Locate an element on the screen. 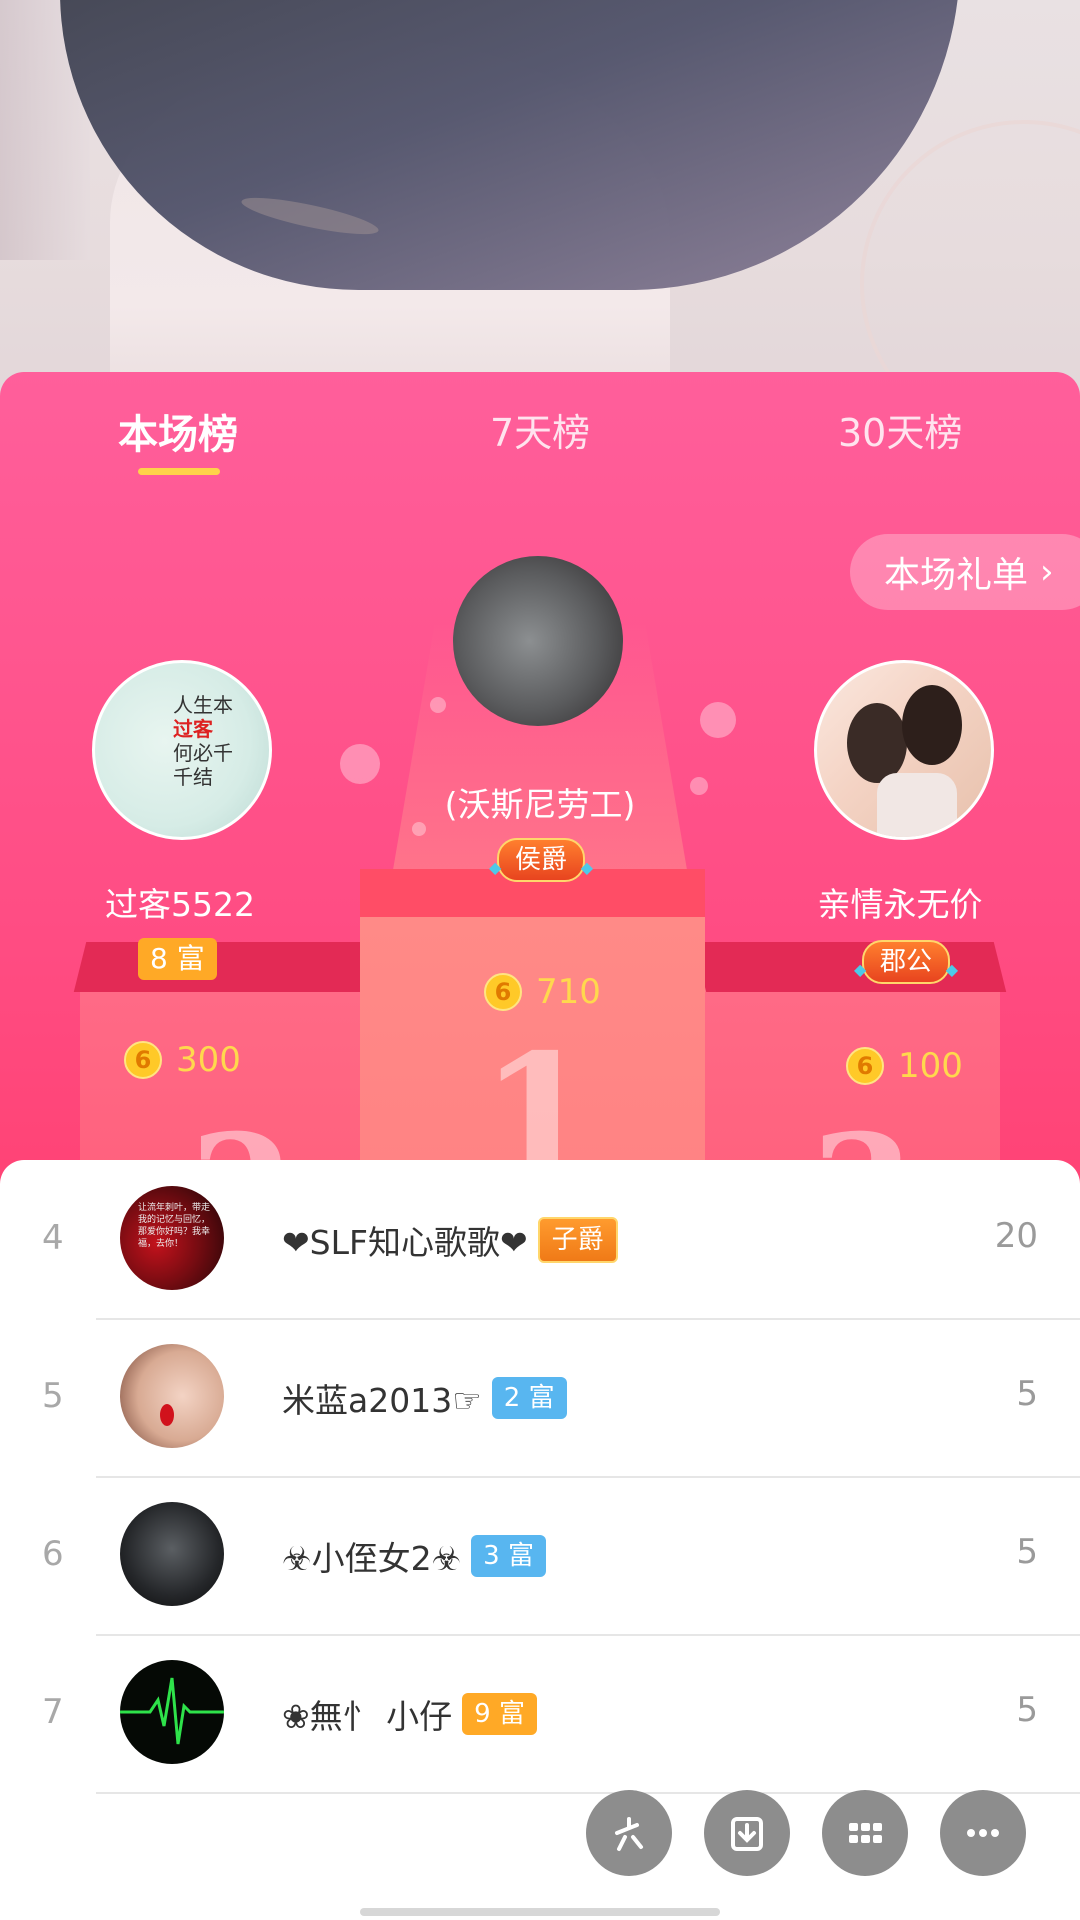  score-value-rank-3: 100 is located at coordinates (930, 1066).